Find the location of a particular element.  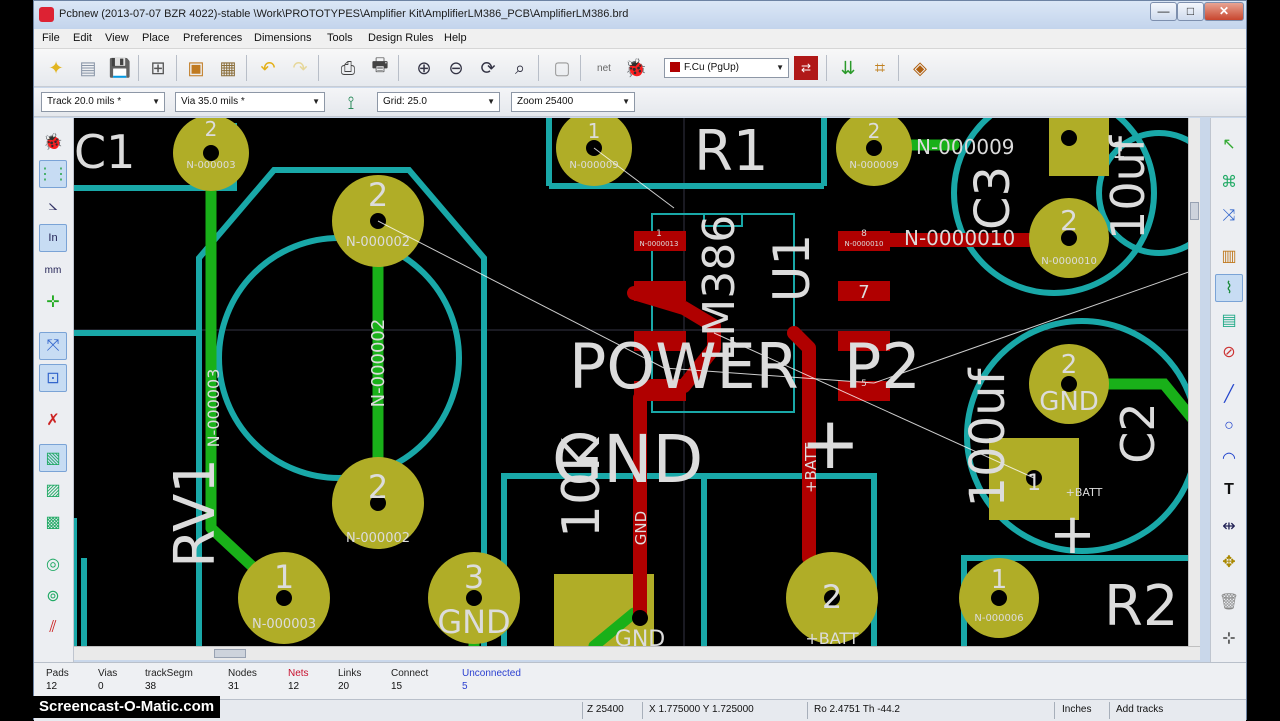

grid-select: Grid: 25.0 ▼ is located at coordinates (438, 102).